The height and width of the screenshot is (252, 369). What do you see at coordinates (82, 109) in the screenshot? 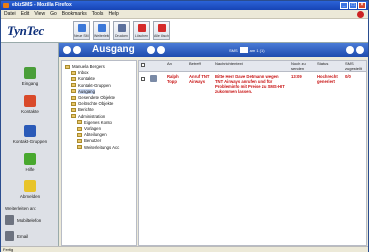
I see `tree-item: Berichte` at bounding box center [82, 109].